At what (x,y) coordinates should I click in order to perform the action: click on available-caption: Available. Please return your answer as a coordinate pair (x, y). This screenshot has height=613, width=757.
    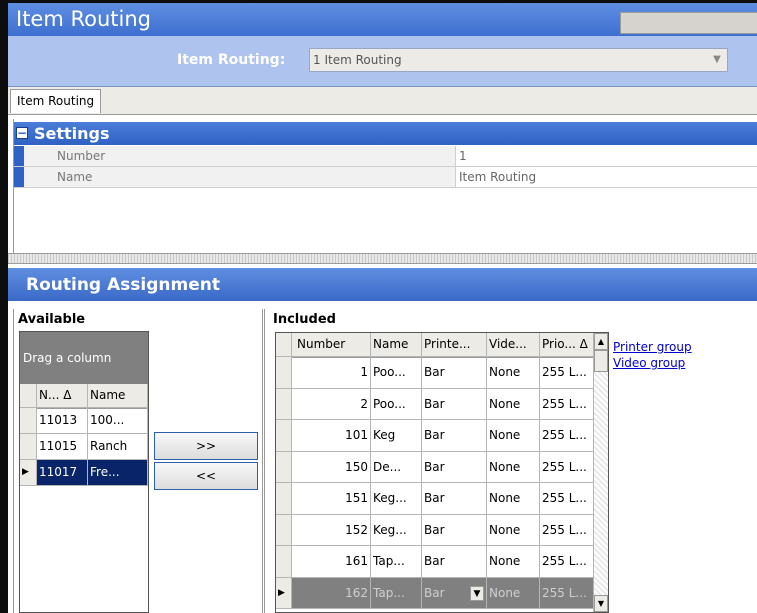
    Looking at the image, I should click on (52, 319).